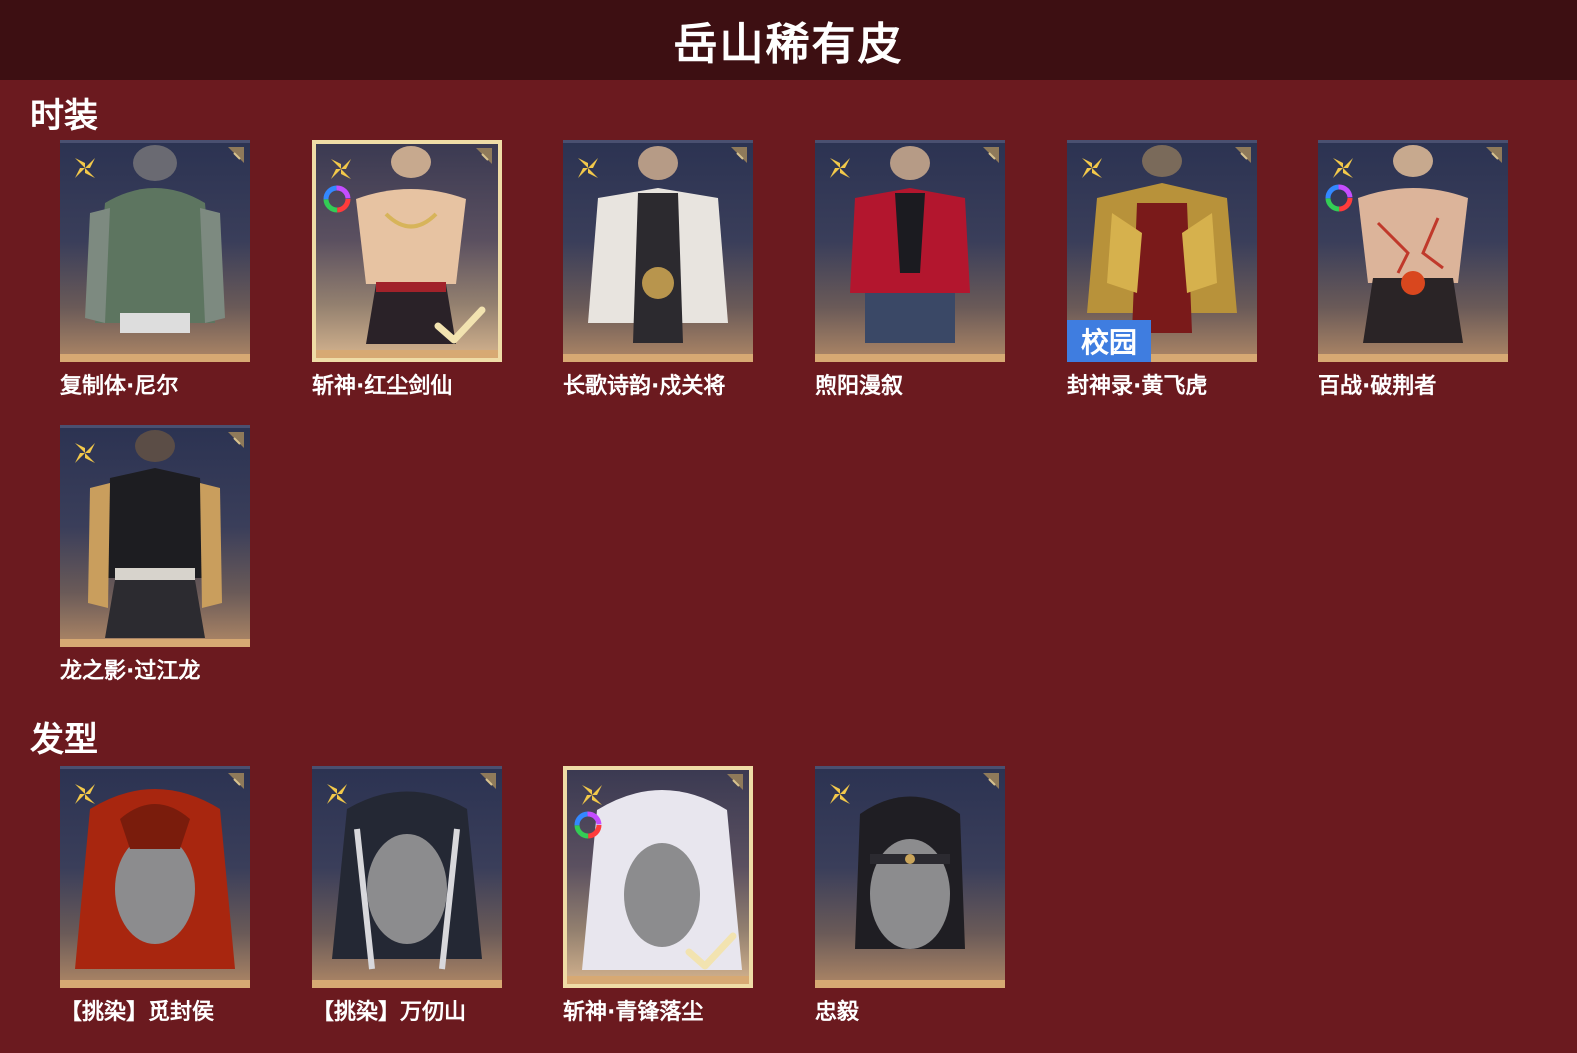  I want to click on outfit-name: 复制体·尼尔, so click(119, 386).